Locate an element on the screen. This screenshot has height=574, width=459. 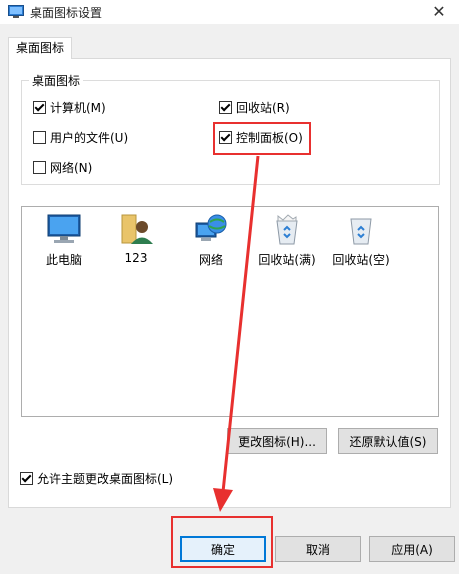
tab-desktop-icons: 桌面图标 is located at coordinates (40, 48).